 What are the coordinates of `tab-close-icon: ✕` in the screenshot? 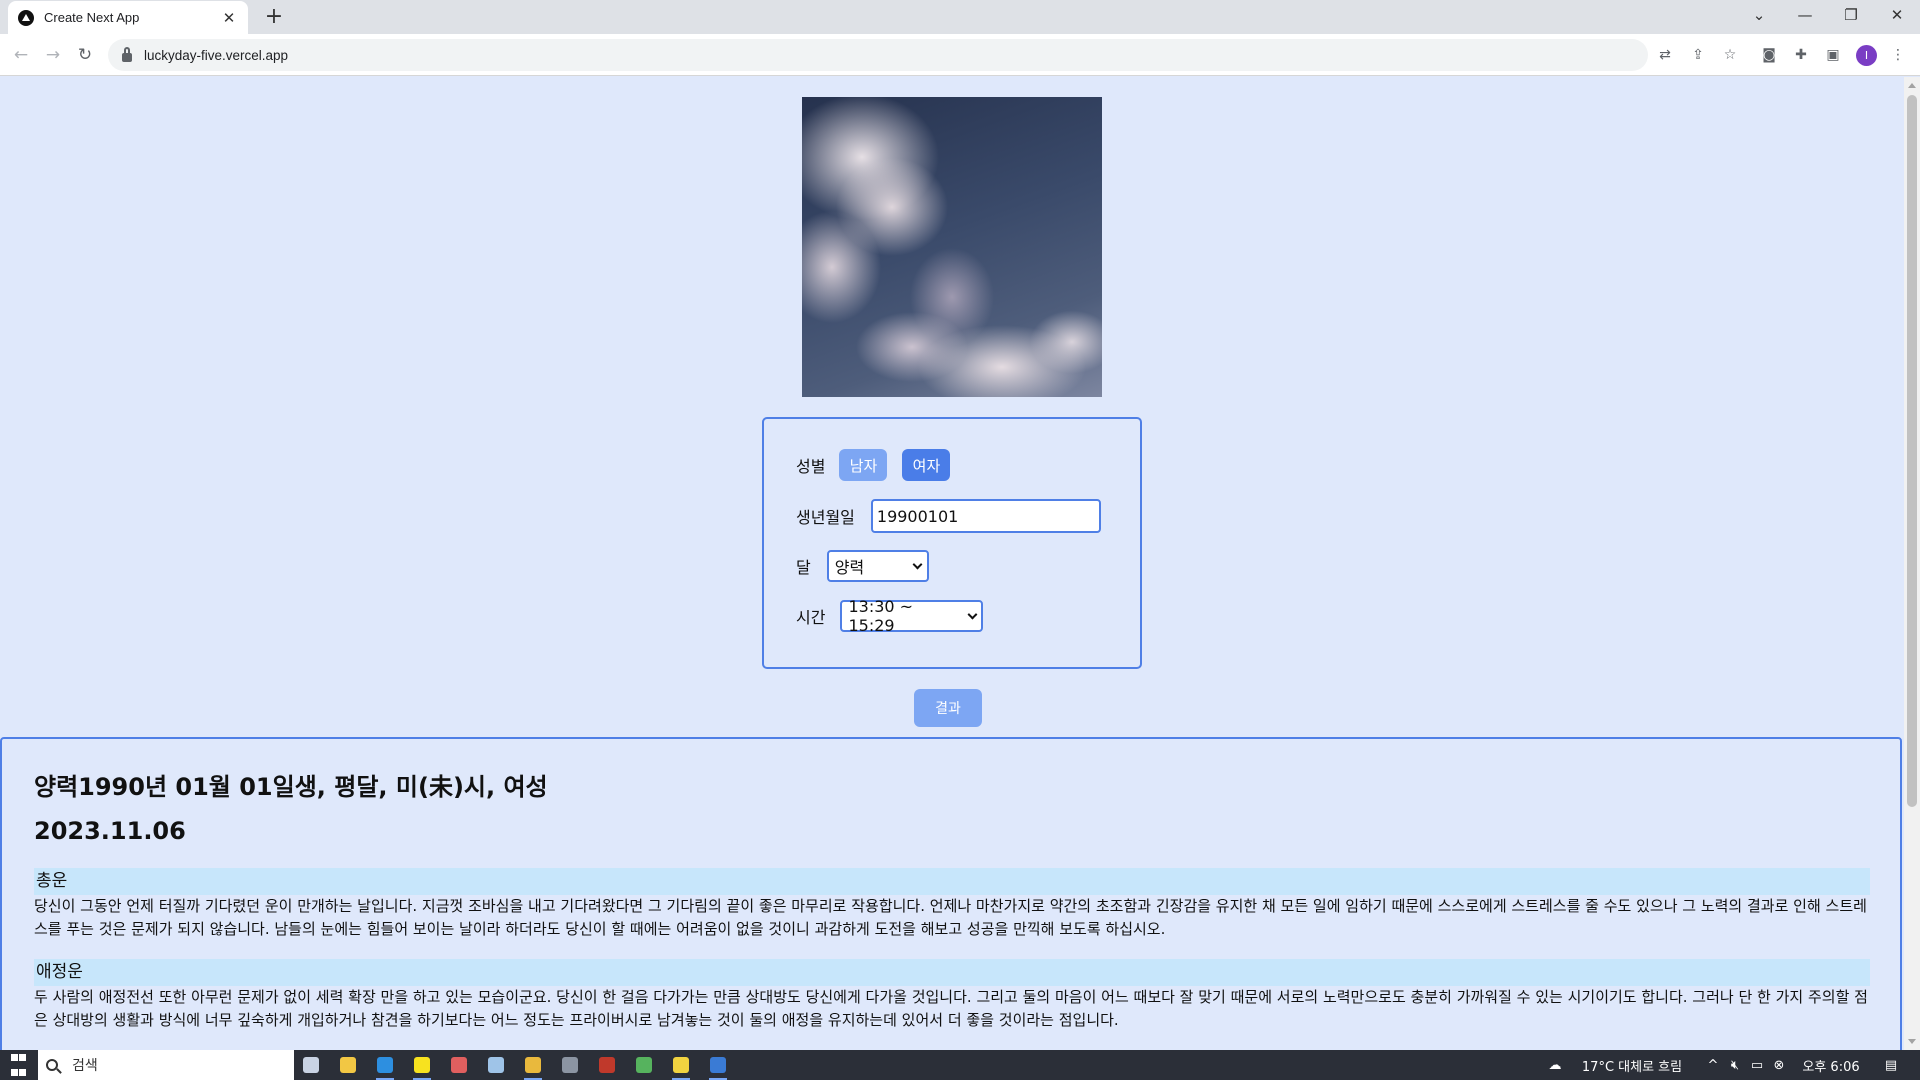 It's located at (229, 18).